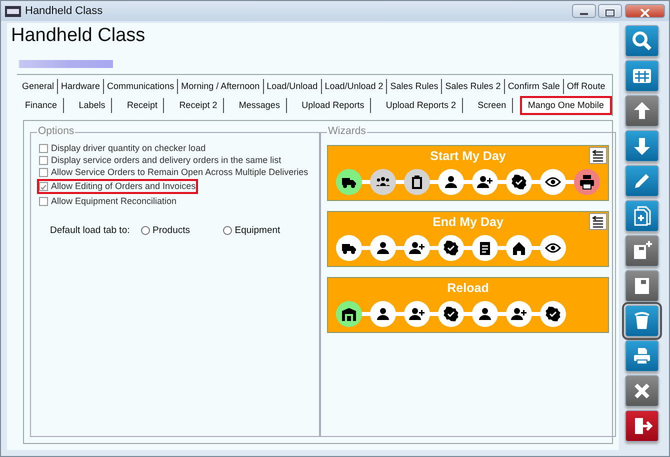 This screenshot has height=457, width=670. Describe the element at coordinates (468, 156) in the screenshot. I see `wizard-title: Start My Day` at that location.